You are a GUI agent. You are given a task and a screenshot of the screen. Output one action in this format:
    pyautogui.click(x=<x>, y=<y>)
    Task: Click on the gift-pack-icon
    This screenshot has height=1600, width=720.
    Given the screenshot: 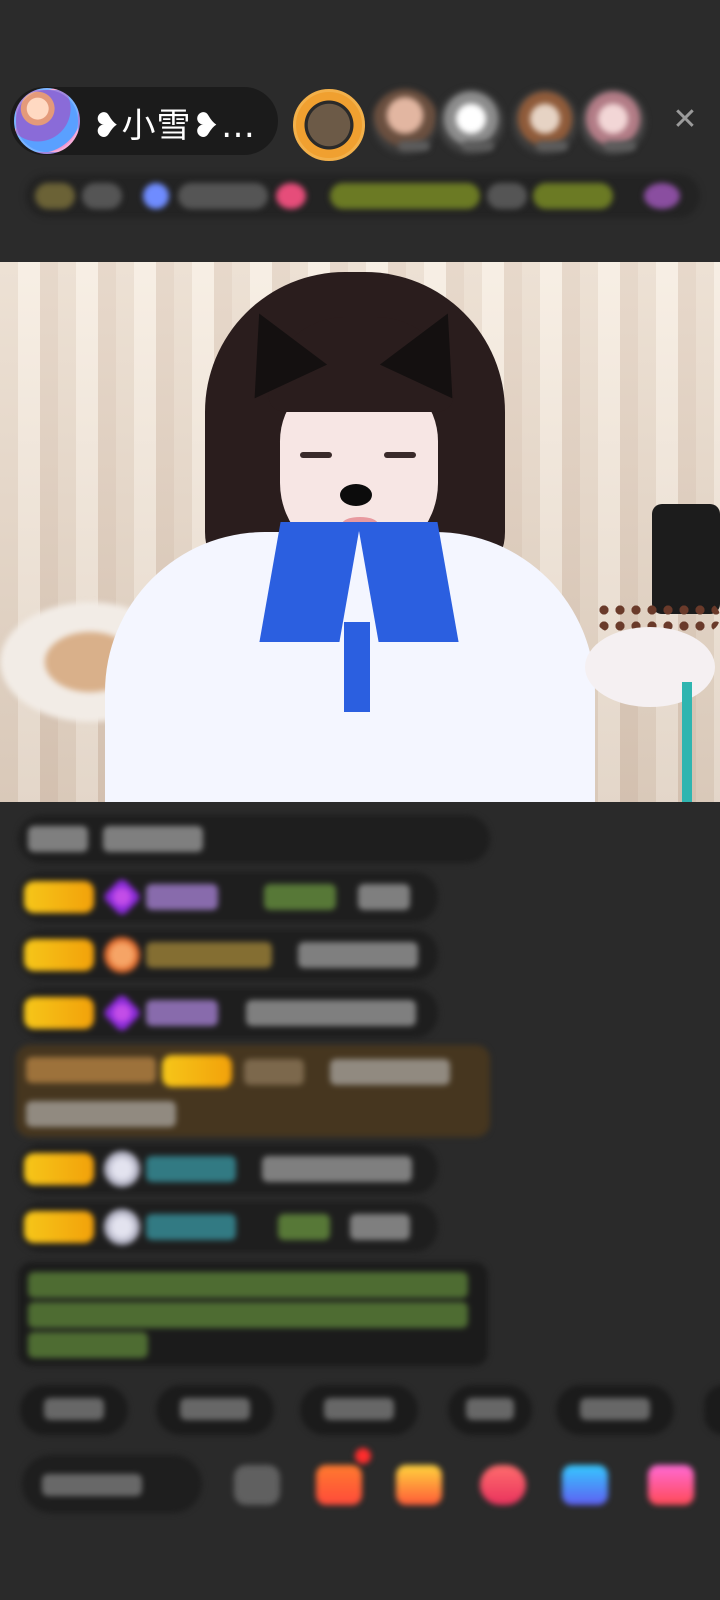 What is the action you would take?
    pyautogui.click(x=671, y=1485)
    